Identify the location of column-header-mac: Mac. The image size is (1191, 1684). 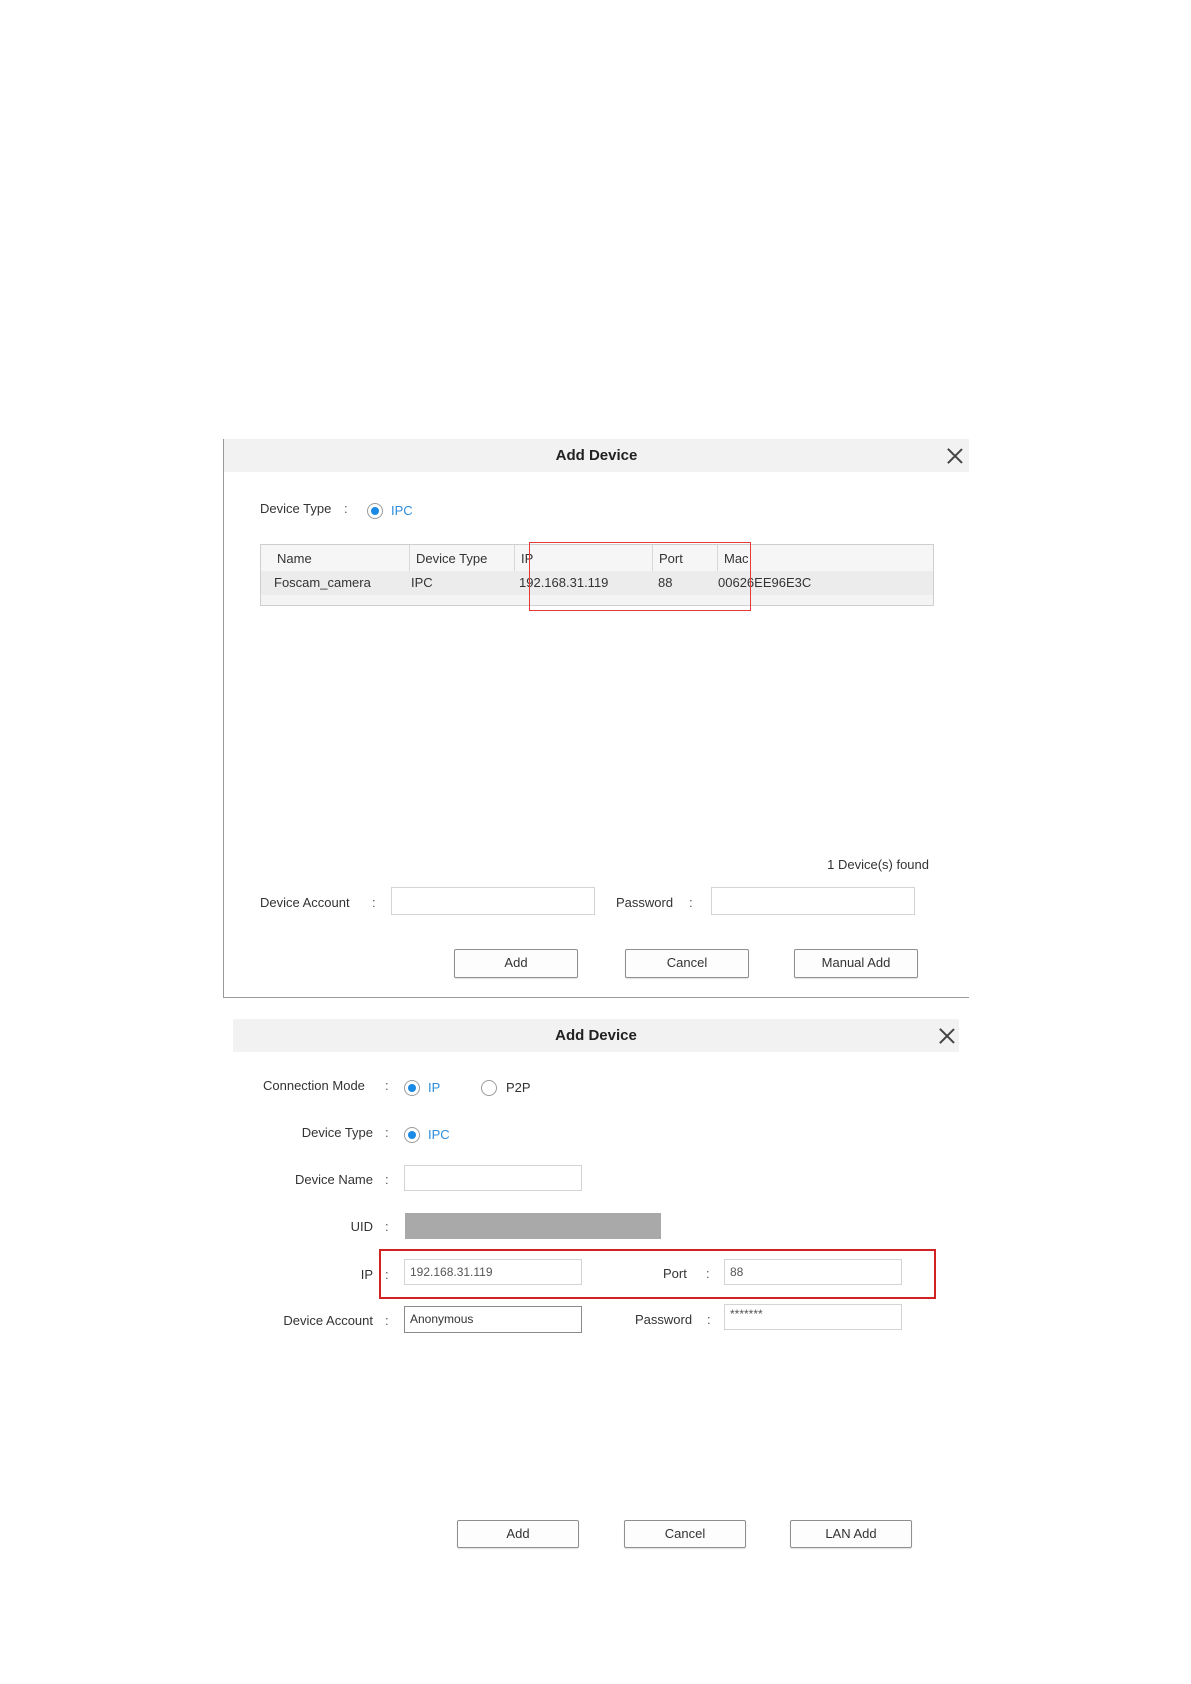
(826, 558).